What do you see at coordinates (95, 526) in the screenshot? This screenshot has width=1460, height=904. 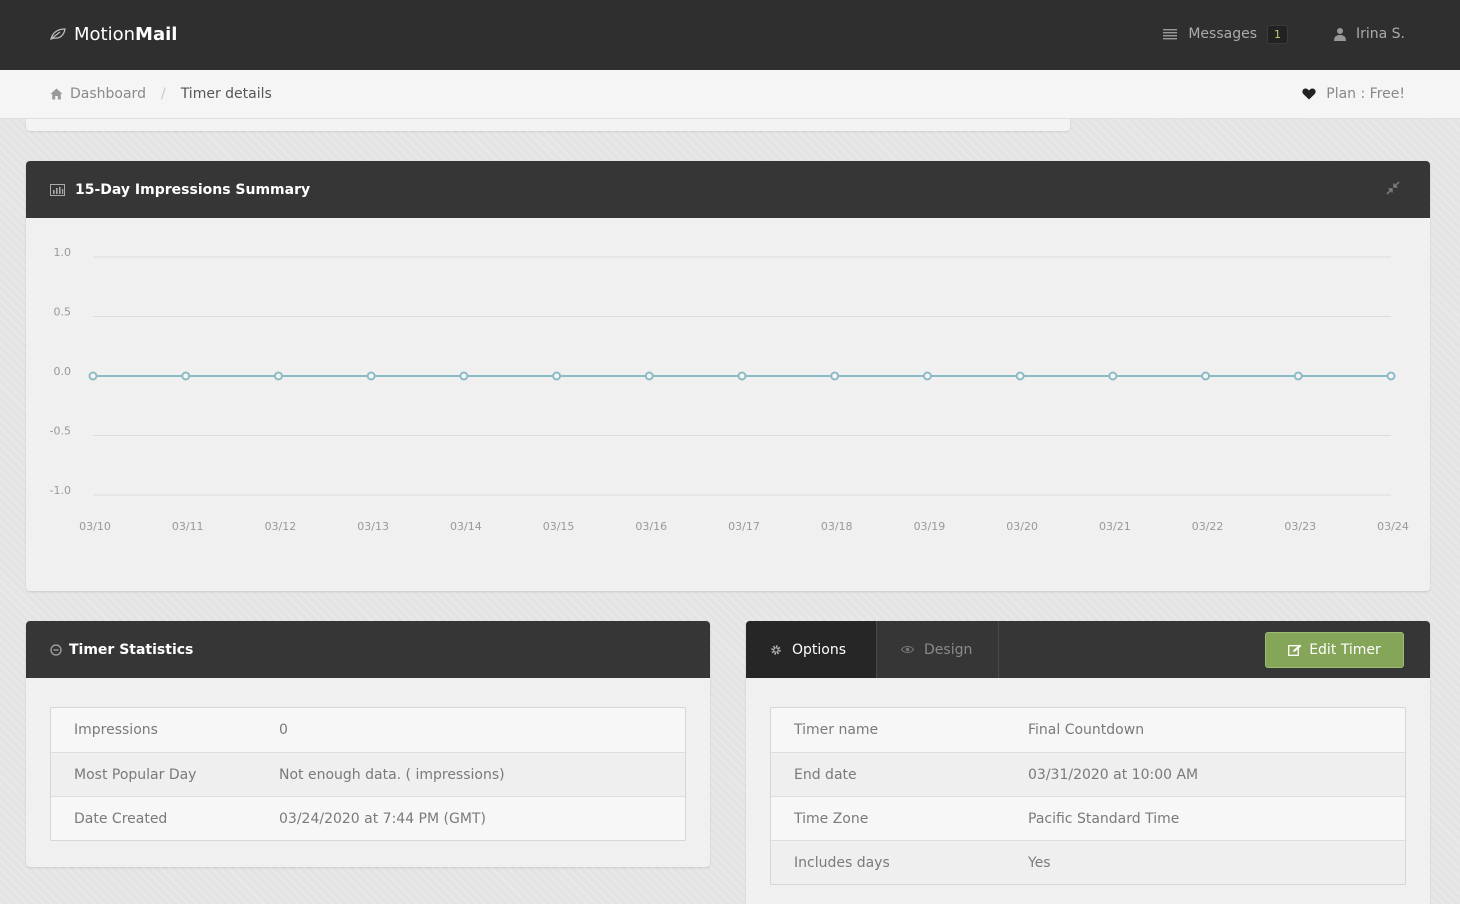 I see `x-tick-label: 03/10` at bounding box center [95, 526].